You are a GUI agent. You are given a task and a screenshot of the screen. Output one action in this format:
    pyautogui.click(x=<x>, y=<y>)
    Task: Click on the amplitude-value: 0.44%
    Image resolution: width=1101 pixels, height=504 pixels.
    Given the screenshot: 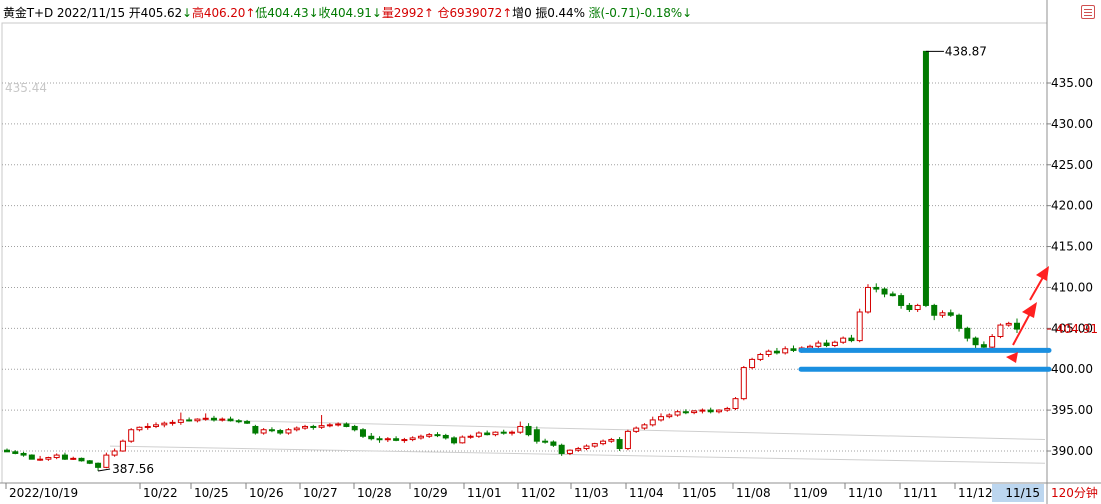 What is the action you would take?
    pyautogui.click(x=566, y=13)
    